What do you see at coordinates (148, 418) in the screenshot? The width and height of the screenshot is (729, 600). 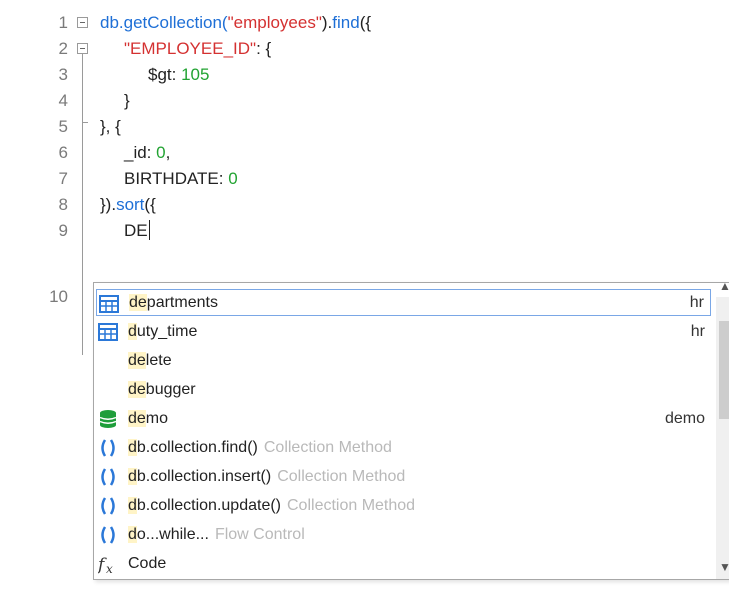 I see `autocomplete-item-label: demo` at bounding box center [148, 418].